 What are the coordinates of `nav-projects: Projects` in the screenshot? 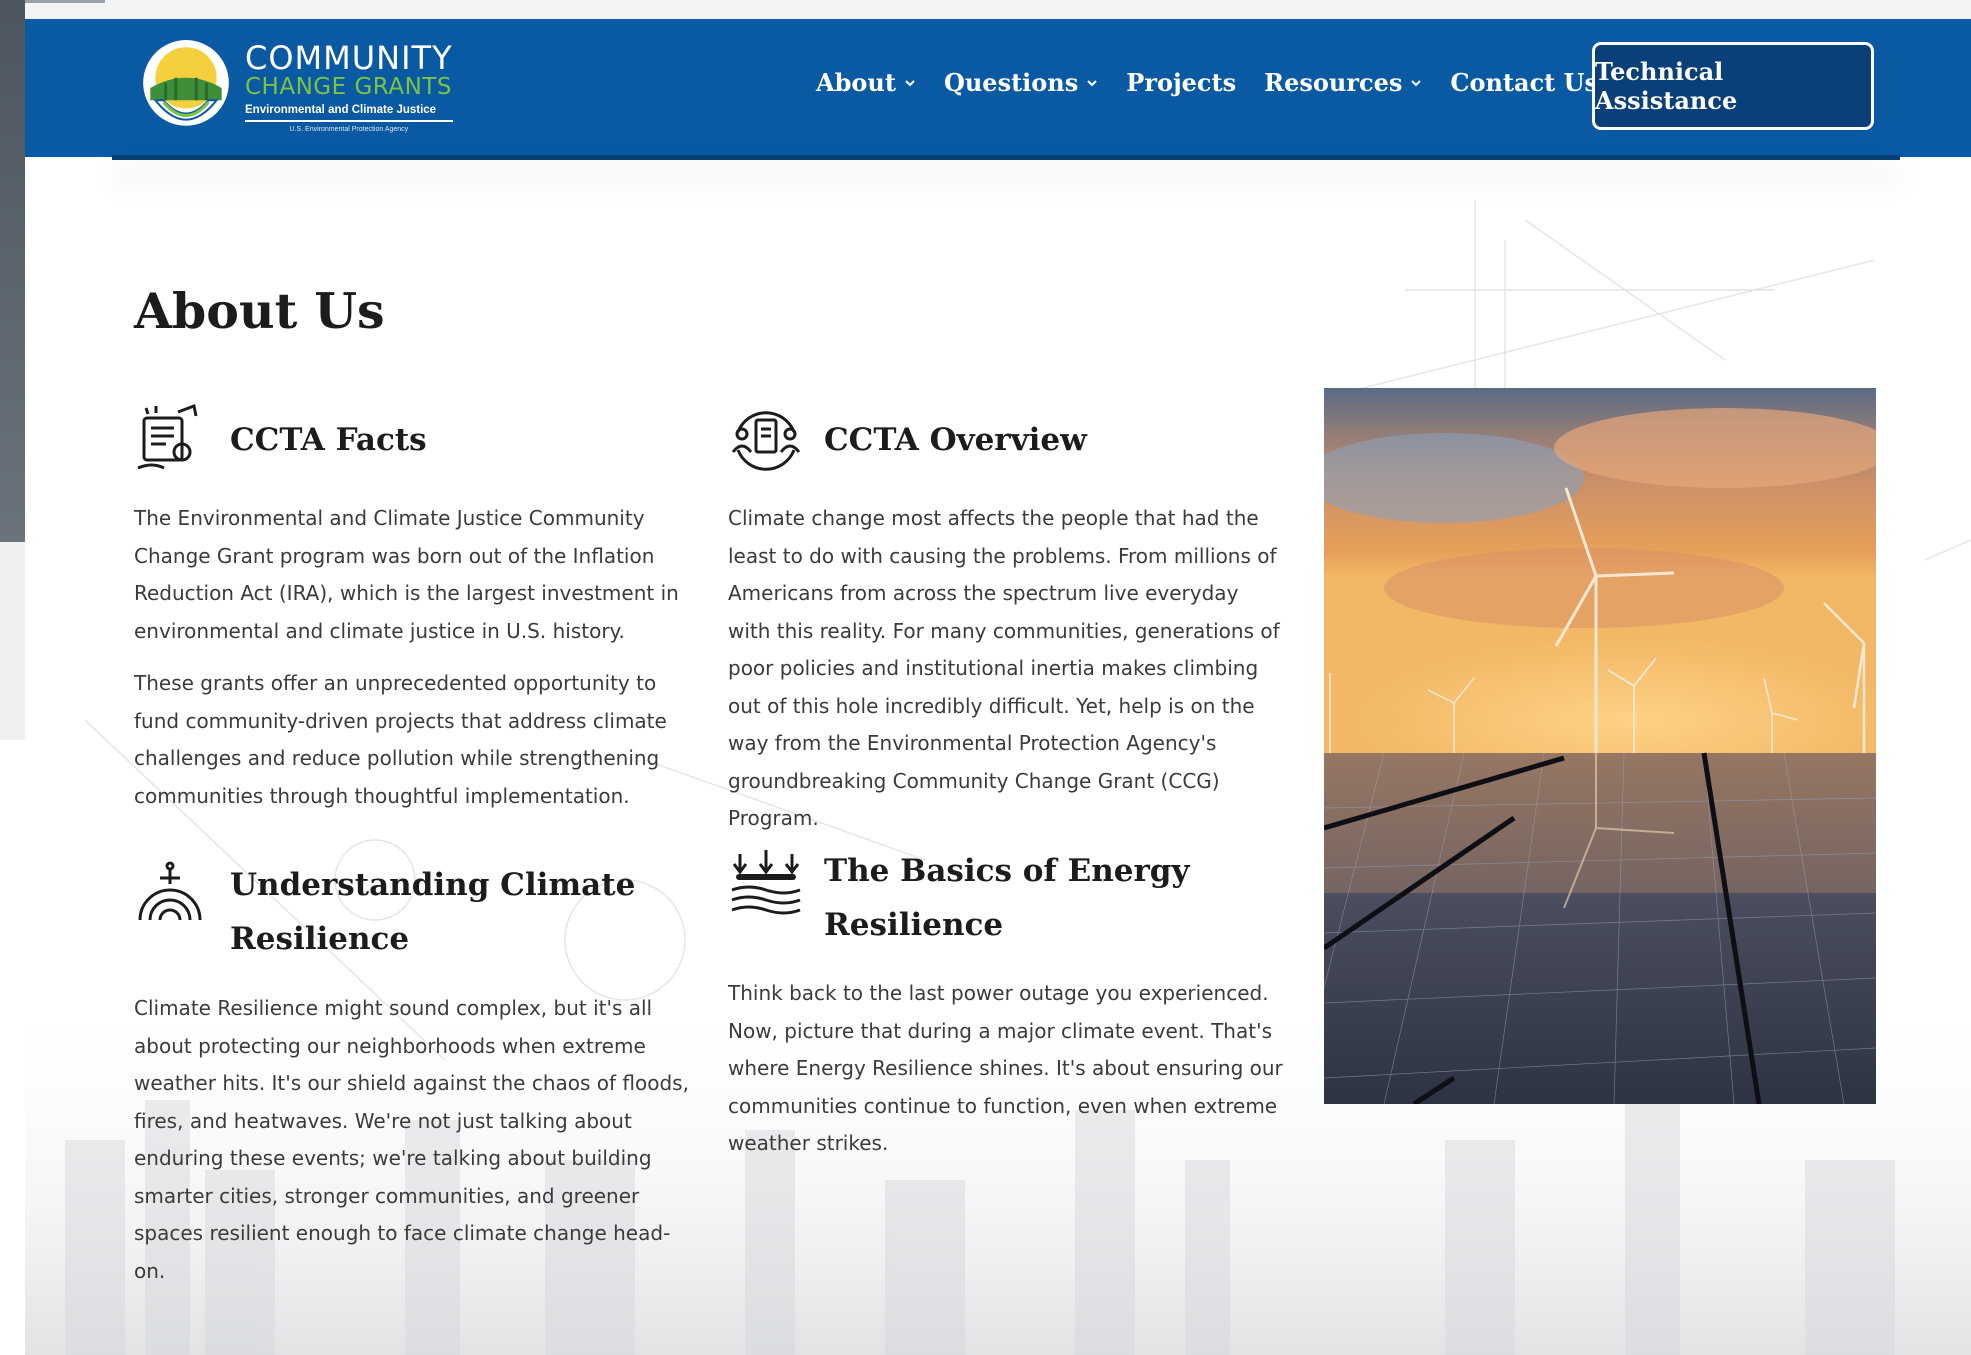 It's located at (1181, 82).